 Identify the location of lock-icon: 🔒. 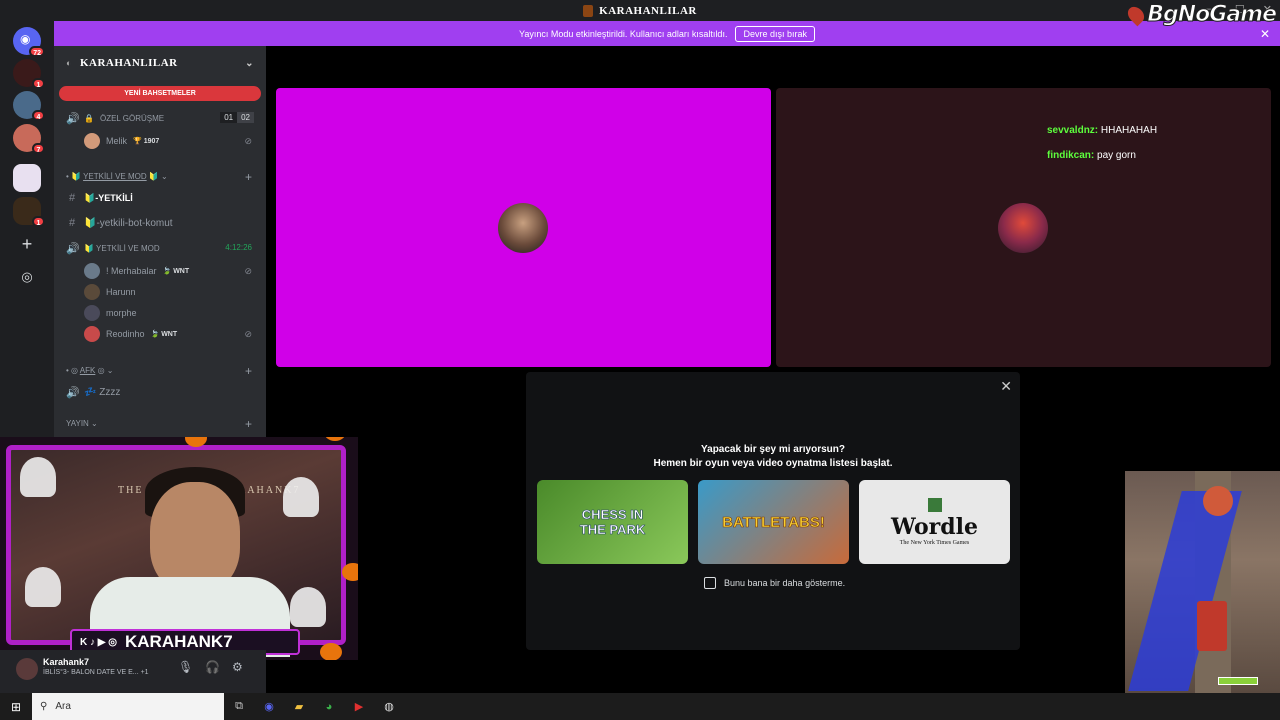
(89, 118).